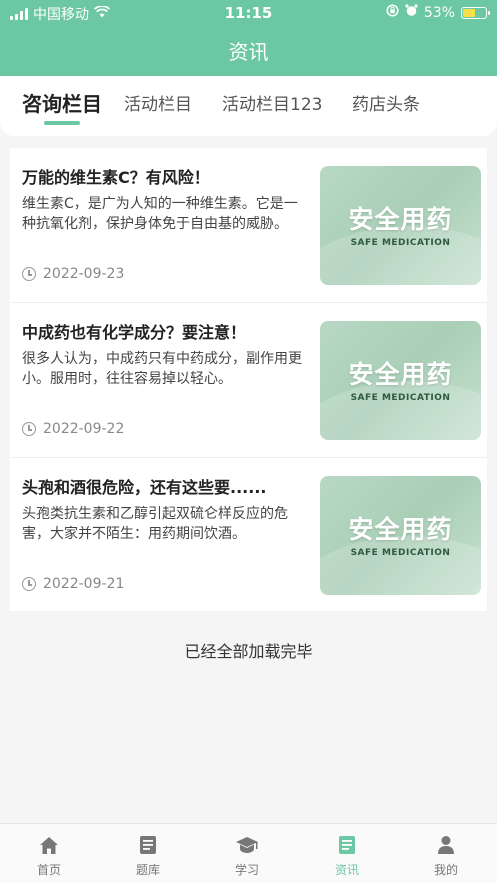 The image size is (497, 883). What do you see at coordinates (386, 102) in the screenshot?
I see `tab-pharmacy-headlines: 药店头条` at bounding box center [386, 102].